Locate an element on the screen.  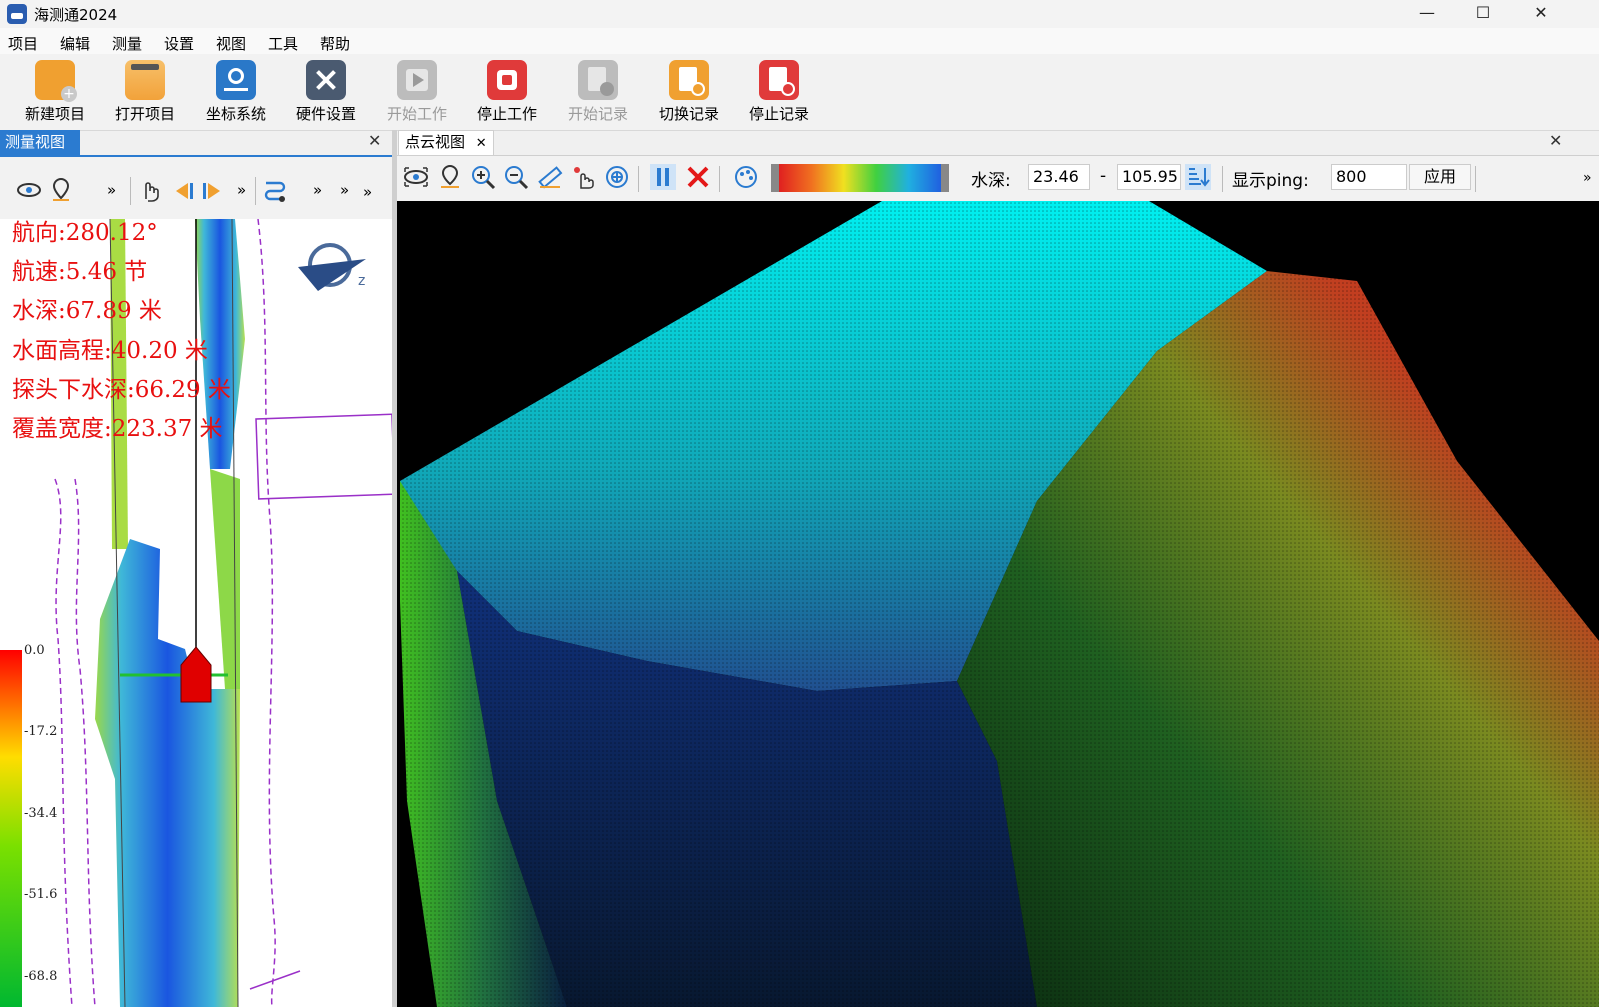
menu-view: 视图 is located at coordinates (231, 43).